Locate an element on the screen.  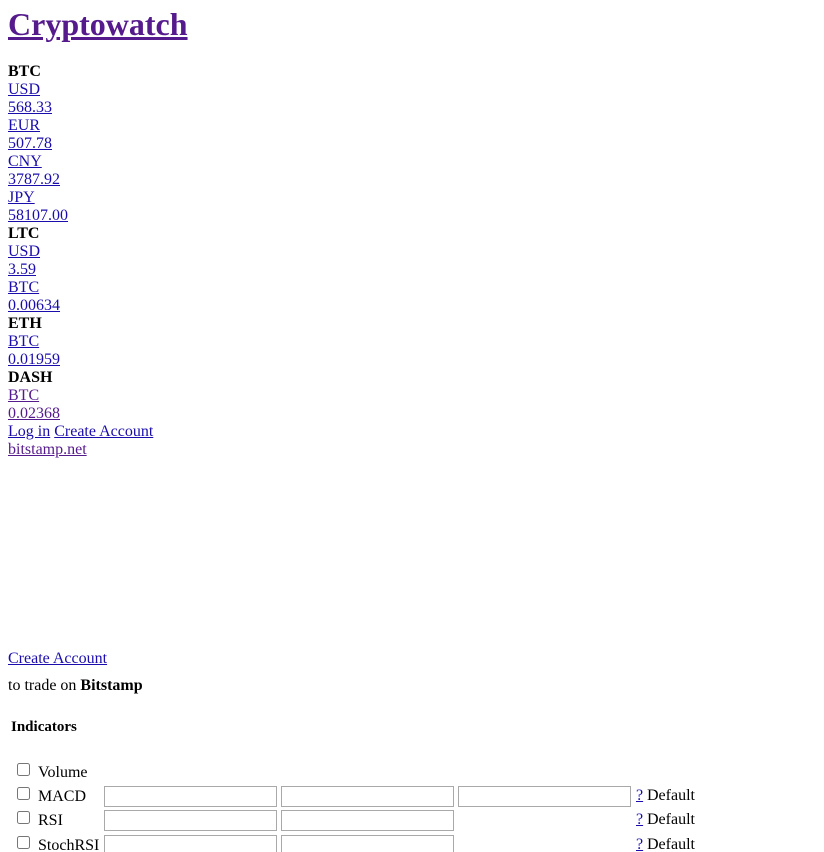
indicator-label: RSI is located at coordinates (50, 820).